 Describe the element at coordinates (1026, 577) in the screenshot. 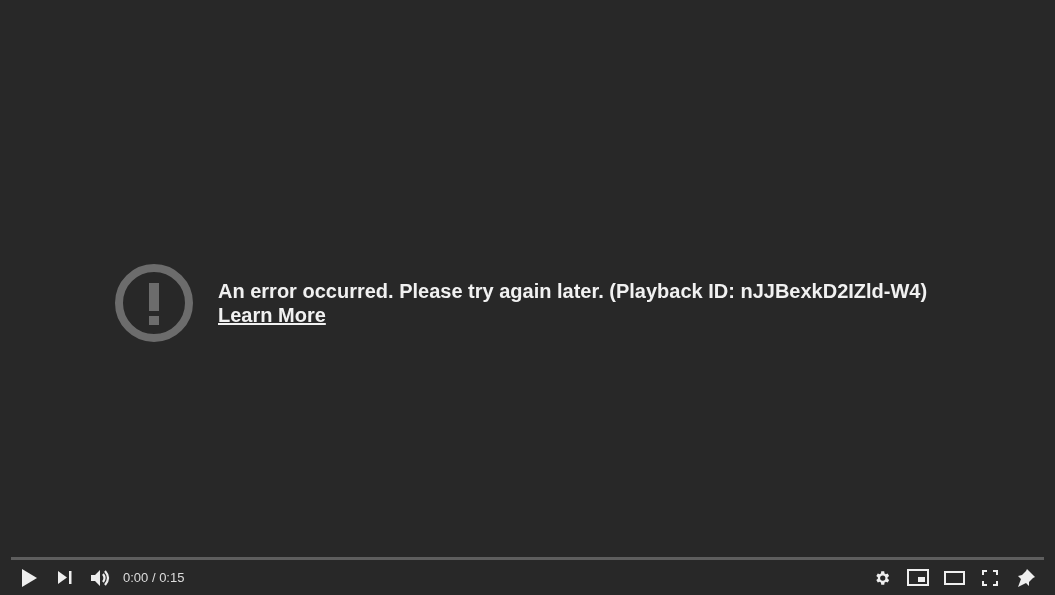

I see `pin-icon` at that location.